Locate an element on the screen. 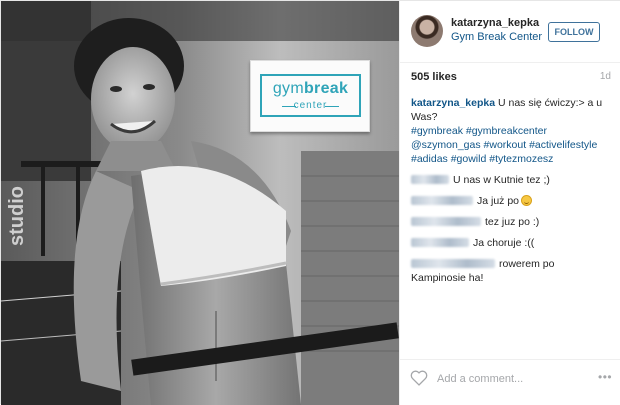 The width and height of the screenshot is (620, 405). hashtag: #gowild is located at coordinates (469, 159).